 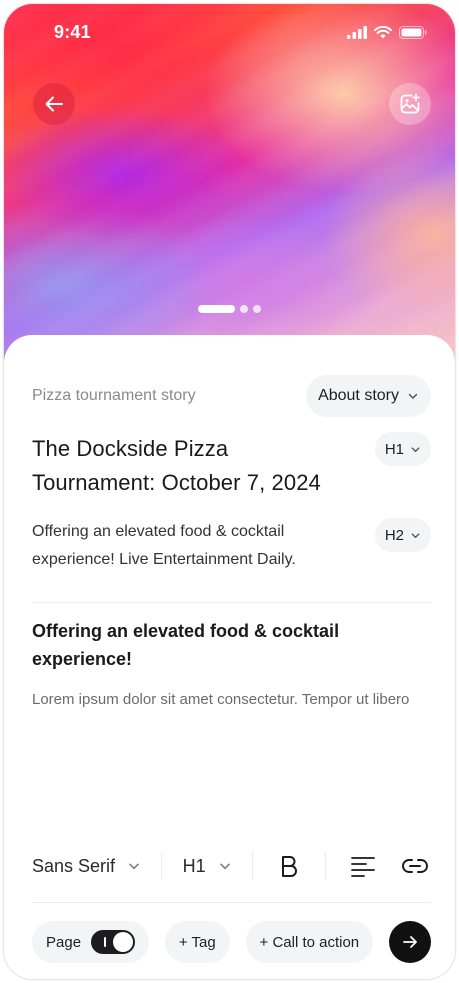 I want to click on toggle-knob, so click(x=123, y=942).